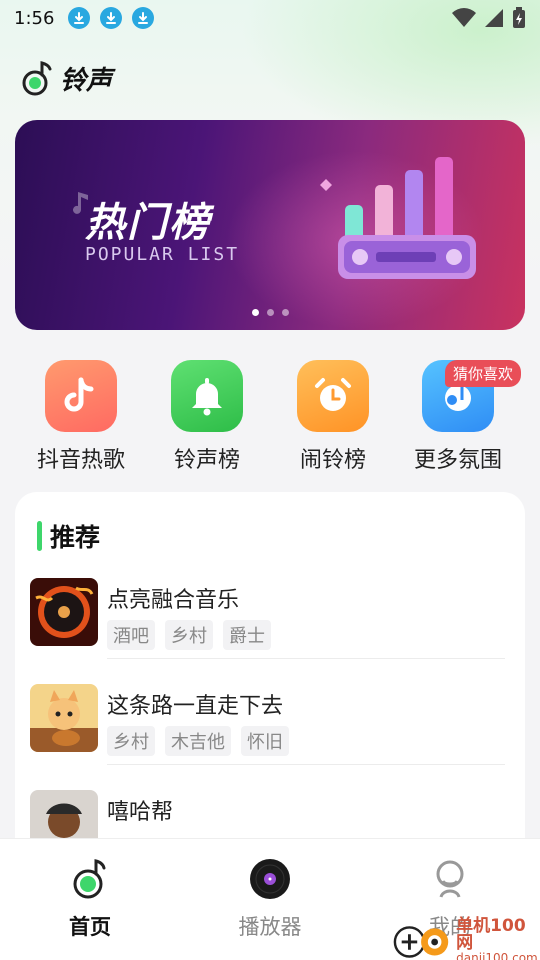 The height and width of the screenshot is (960, 540). What do you see at coordinates (421, 942) in the screenshot?
I see `watermark-logo` at bounding box center [421, 942].